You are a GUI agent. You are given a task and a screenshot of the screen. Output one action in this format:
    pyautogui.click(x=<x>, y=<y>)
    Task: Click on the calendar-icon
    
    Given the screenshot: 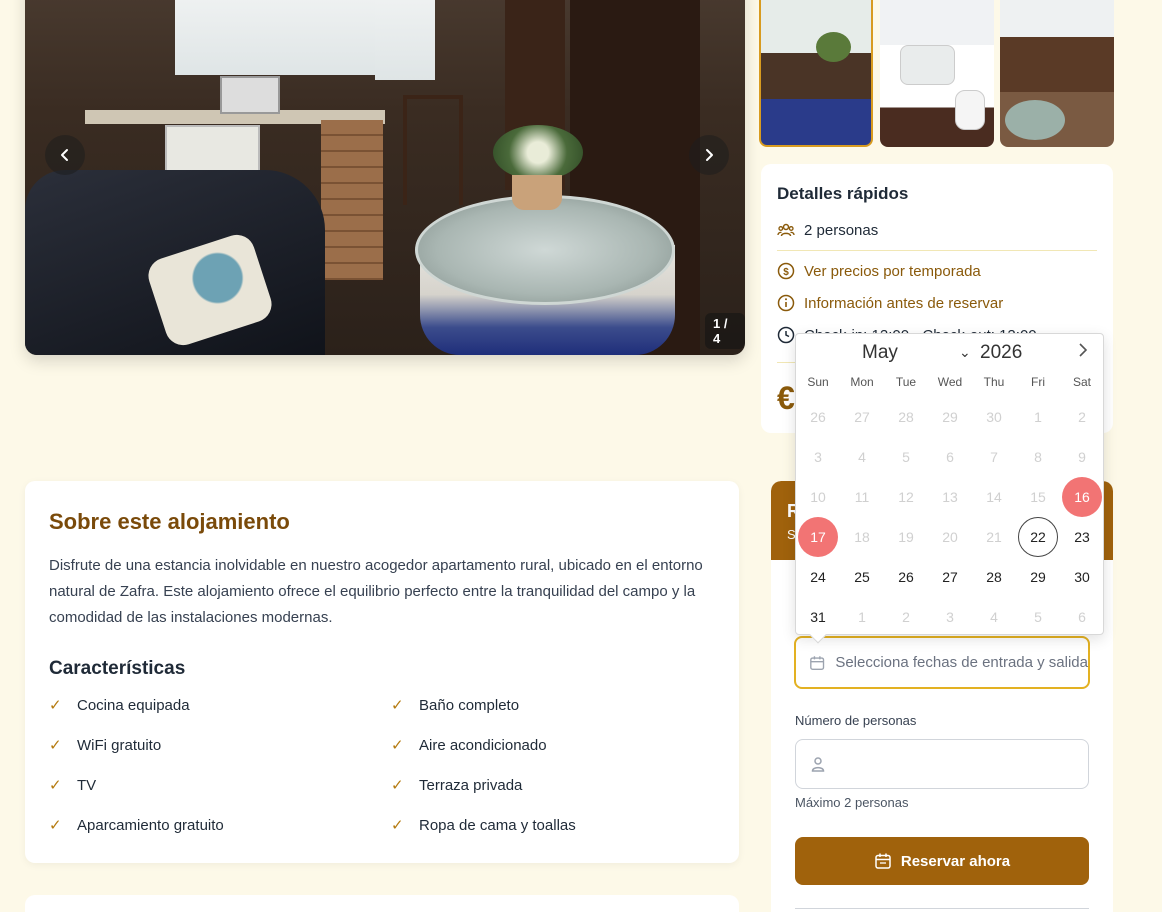 What is the action you would take?
    pyautogui.click(x=817, y=662)
    